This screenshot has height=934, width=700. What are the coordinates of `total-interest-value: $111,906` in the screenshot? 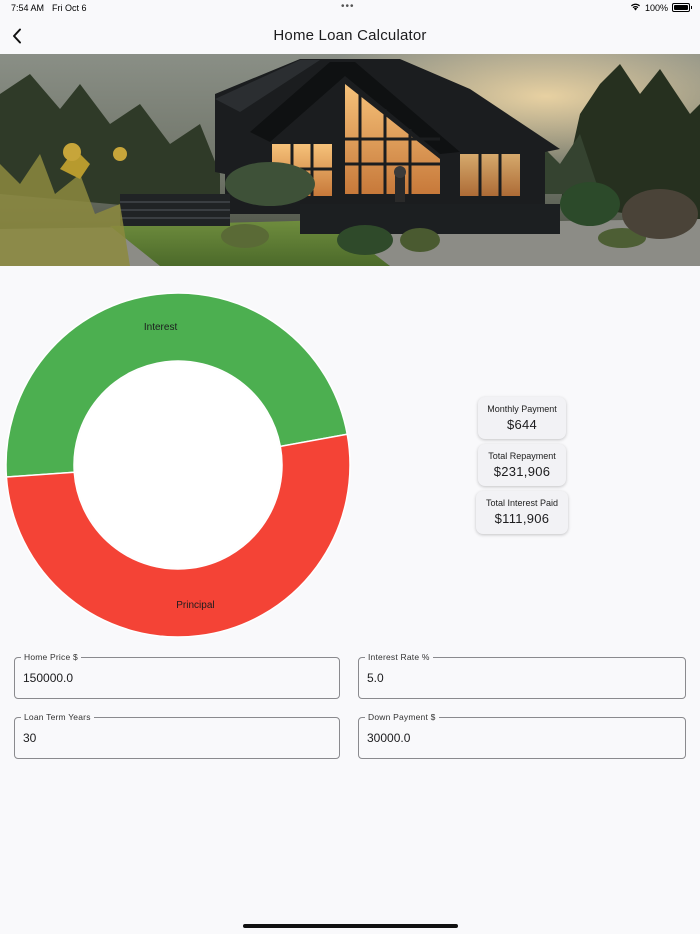 It's located at (522, 518).